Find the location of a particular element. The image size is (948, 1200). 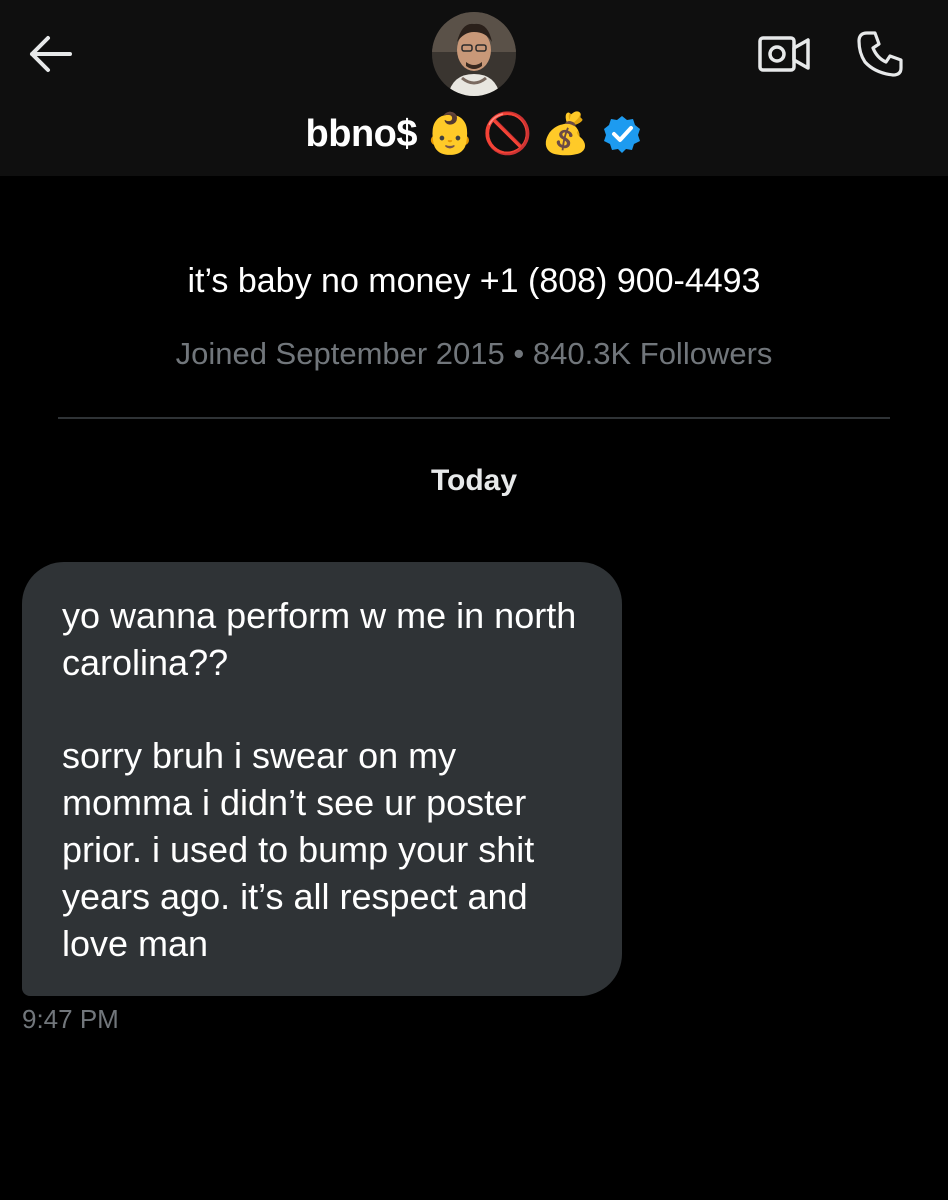

conversation-header: bbno$ 👶 🚫 💰 is located at coordinates (474, 88).